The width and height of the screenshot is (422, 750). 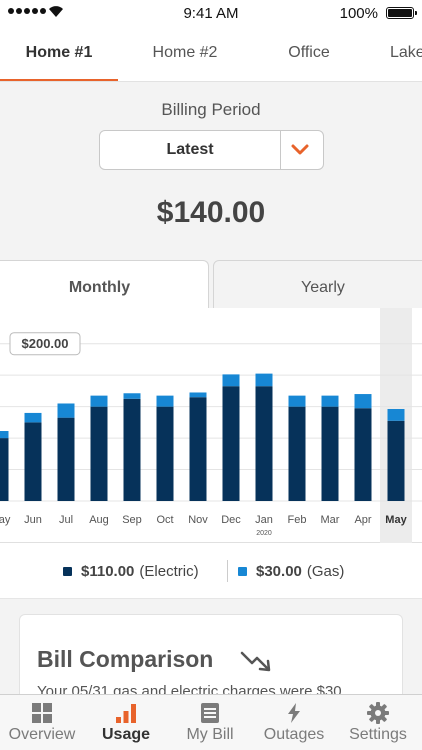 I want to click on tab-yearly: Yearly, so click(x=317, y=284).